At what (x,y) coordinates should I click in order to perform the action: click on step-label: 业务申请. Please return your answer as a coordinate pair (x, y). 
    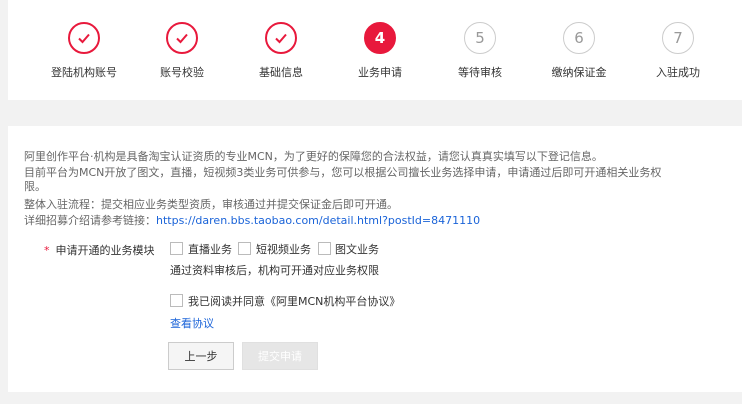
    Looking at the image, I should click on (380, 72).